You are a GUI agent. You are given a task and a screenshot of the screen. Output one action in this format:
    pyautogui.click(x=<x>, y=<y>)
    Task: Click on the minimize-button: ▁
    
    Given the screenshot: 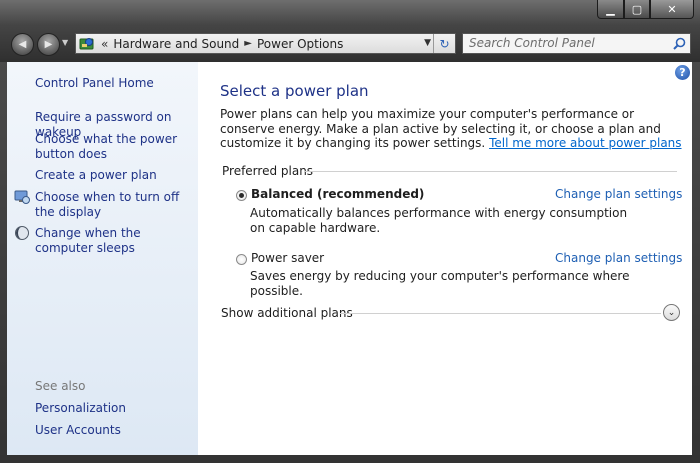 What is the action you would take?
    pyautogui.click(x=610, y=9)
    